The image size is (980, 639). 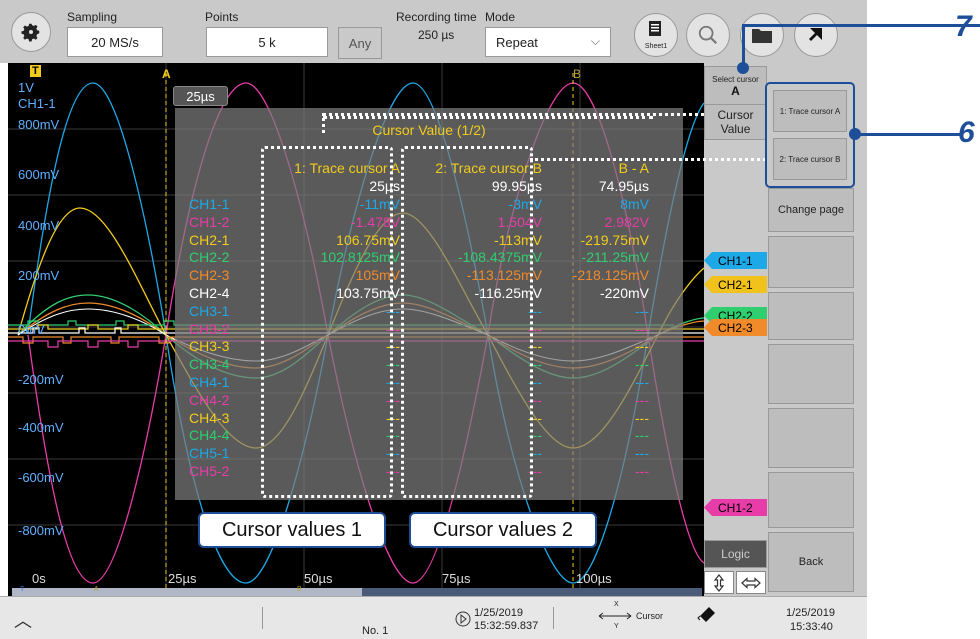 What do you see at coordinates (39, 578) in the screenshot?
I see `x-label-0: 0s` at bounding box center [39, 578].